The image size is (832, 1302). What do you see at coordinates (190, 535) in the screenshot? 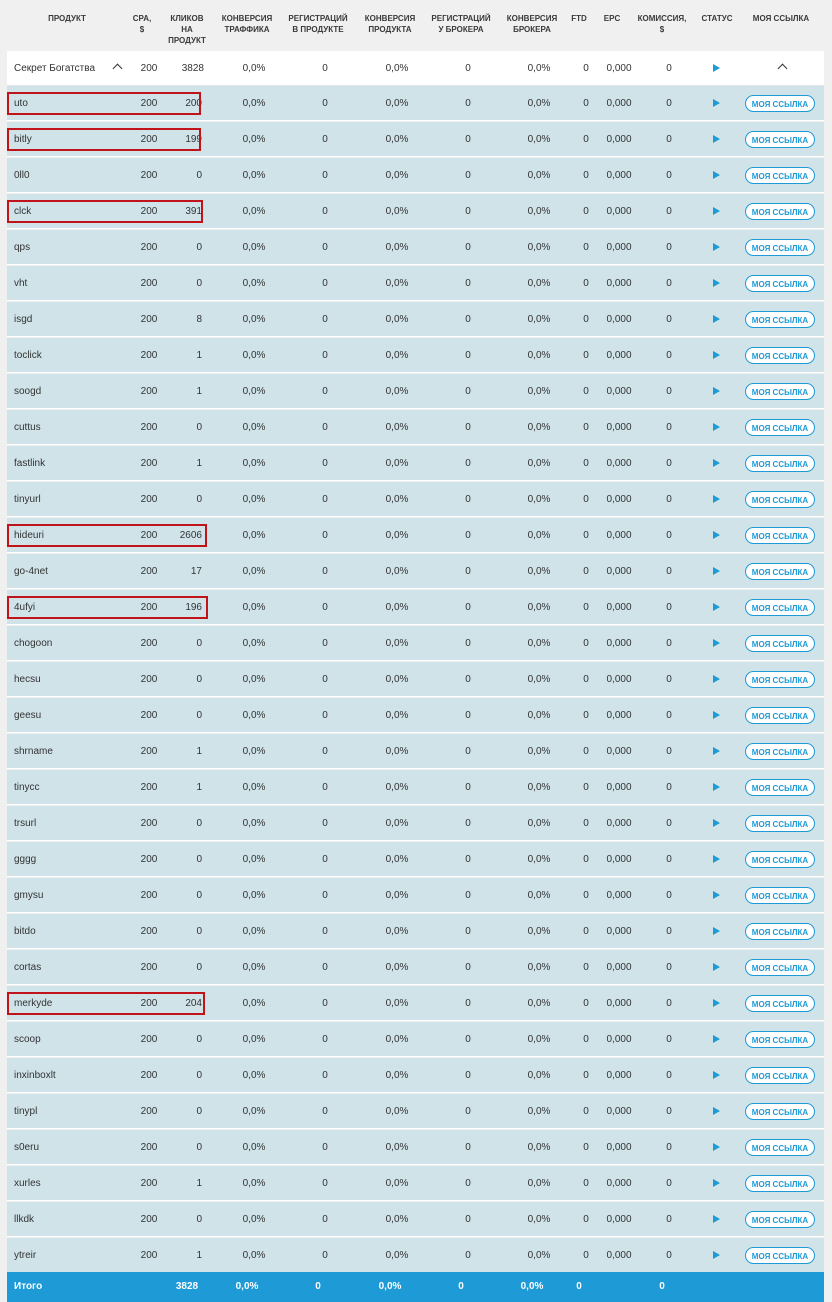
I see `cell-clicks: 2606` at bounding box center [190, 535].